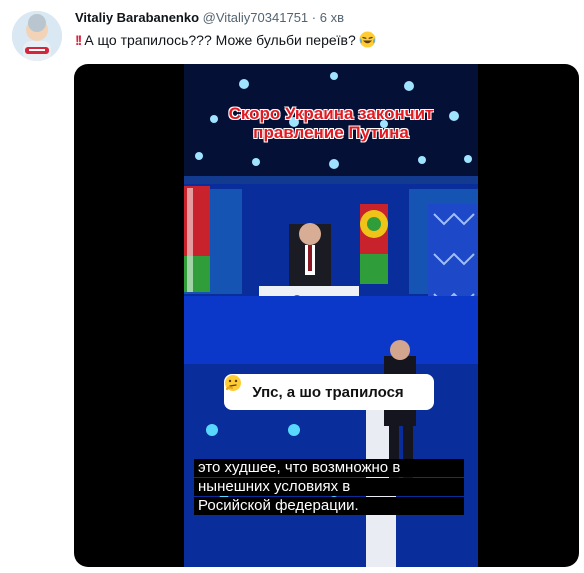  What do you see at coordinates (329, 468) in the screenshot?
I see `caption-line: это худшее, что возмножно в` at bounding box center [329, 468].